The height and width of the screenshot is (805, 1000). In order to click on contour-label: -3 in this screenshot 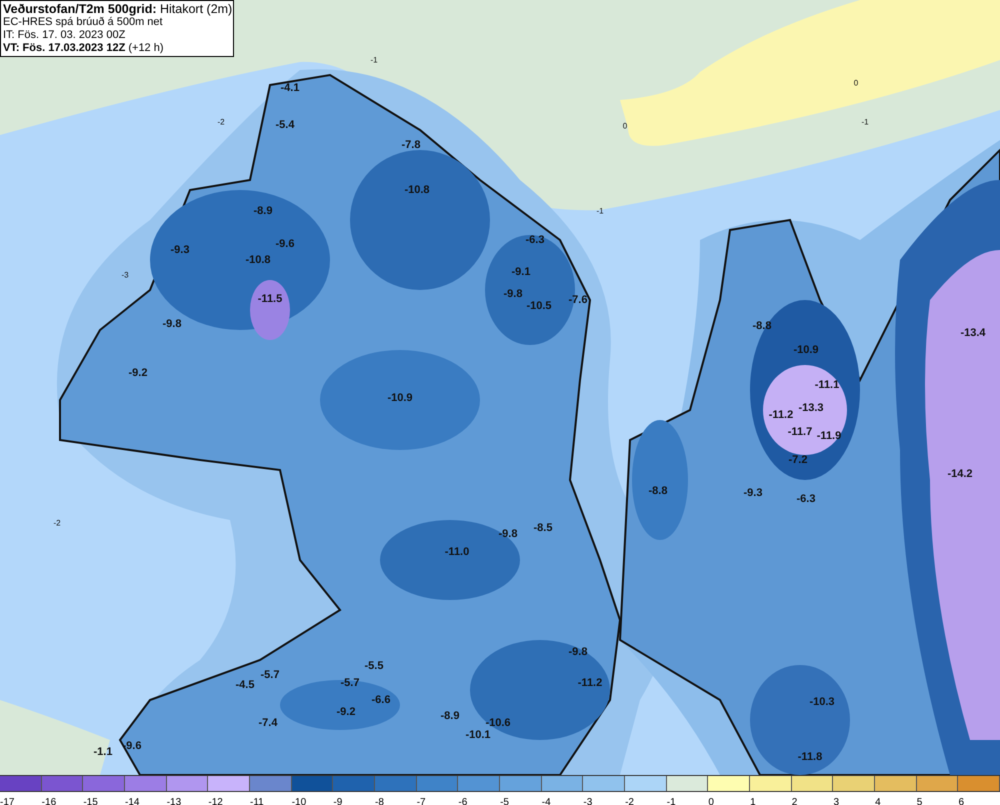, I will do `click(125, 275)`.